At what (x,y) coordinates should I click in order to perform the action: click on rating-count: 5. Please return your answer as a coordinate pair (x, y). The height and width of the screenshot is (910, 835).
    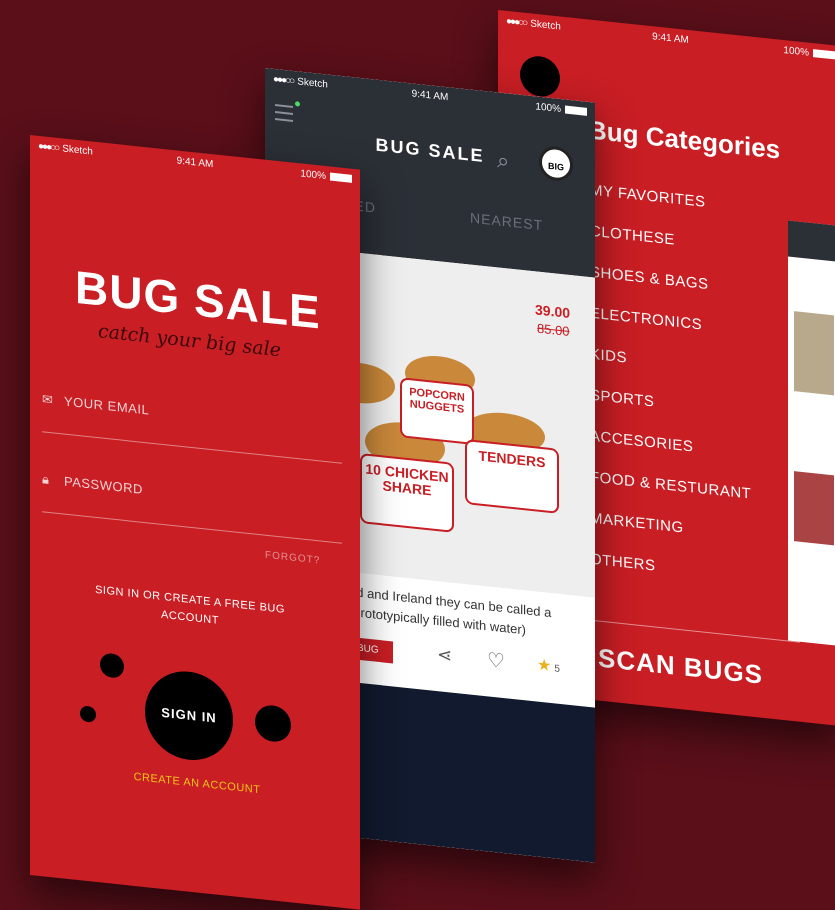
    Looking at the image, I should click on (557, 669).